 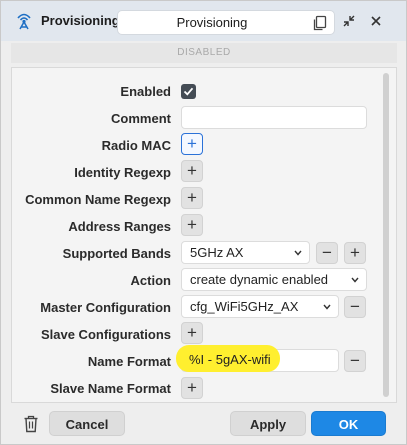 What do you see at coordinates (145, 91) in the screenshot?
I see `enabled-label: Enabled` at bounding box center [145, 91].